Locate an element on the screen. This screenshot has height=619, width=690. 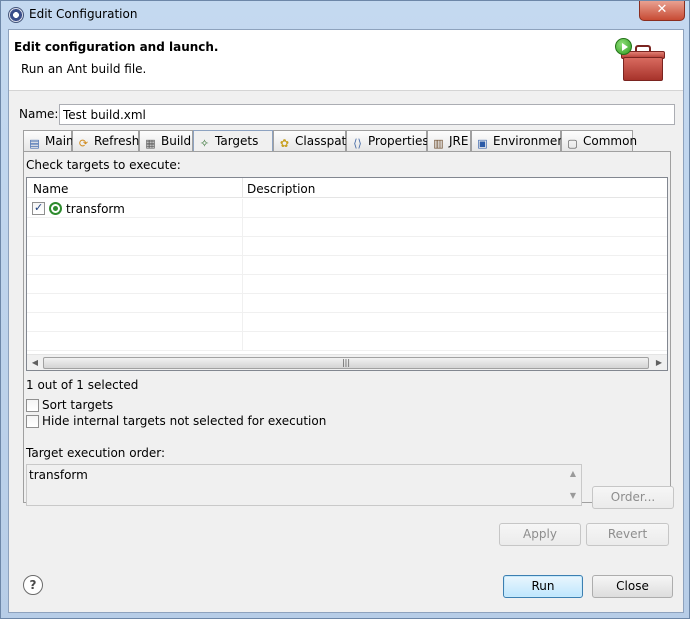
ant-toolbox-icon is located at coordinates (639, 61).